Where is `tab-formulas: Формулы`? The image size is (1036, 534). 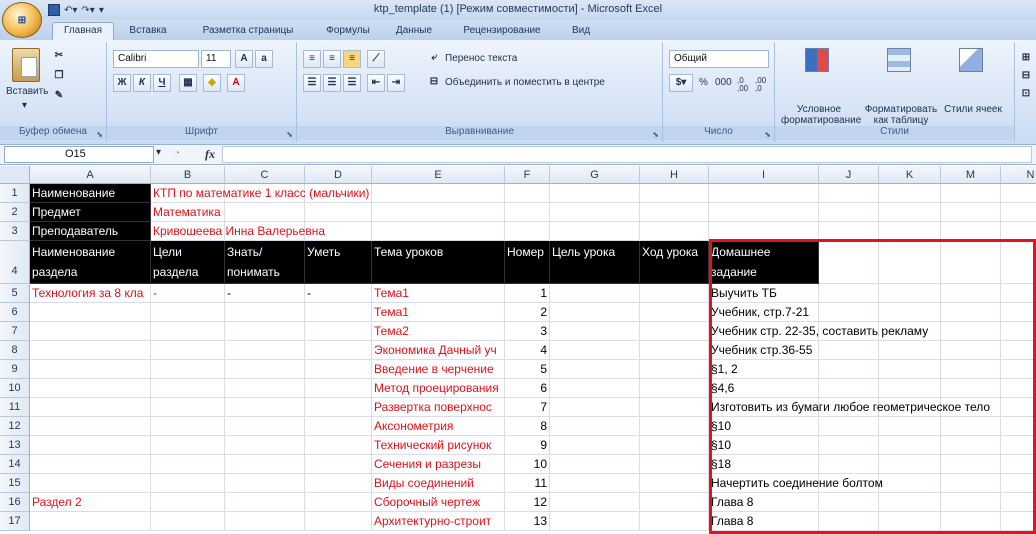 tab-formulas: Формулы is located at coordinates (348, 31).